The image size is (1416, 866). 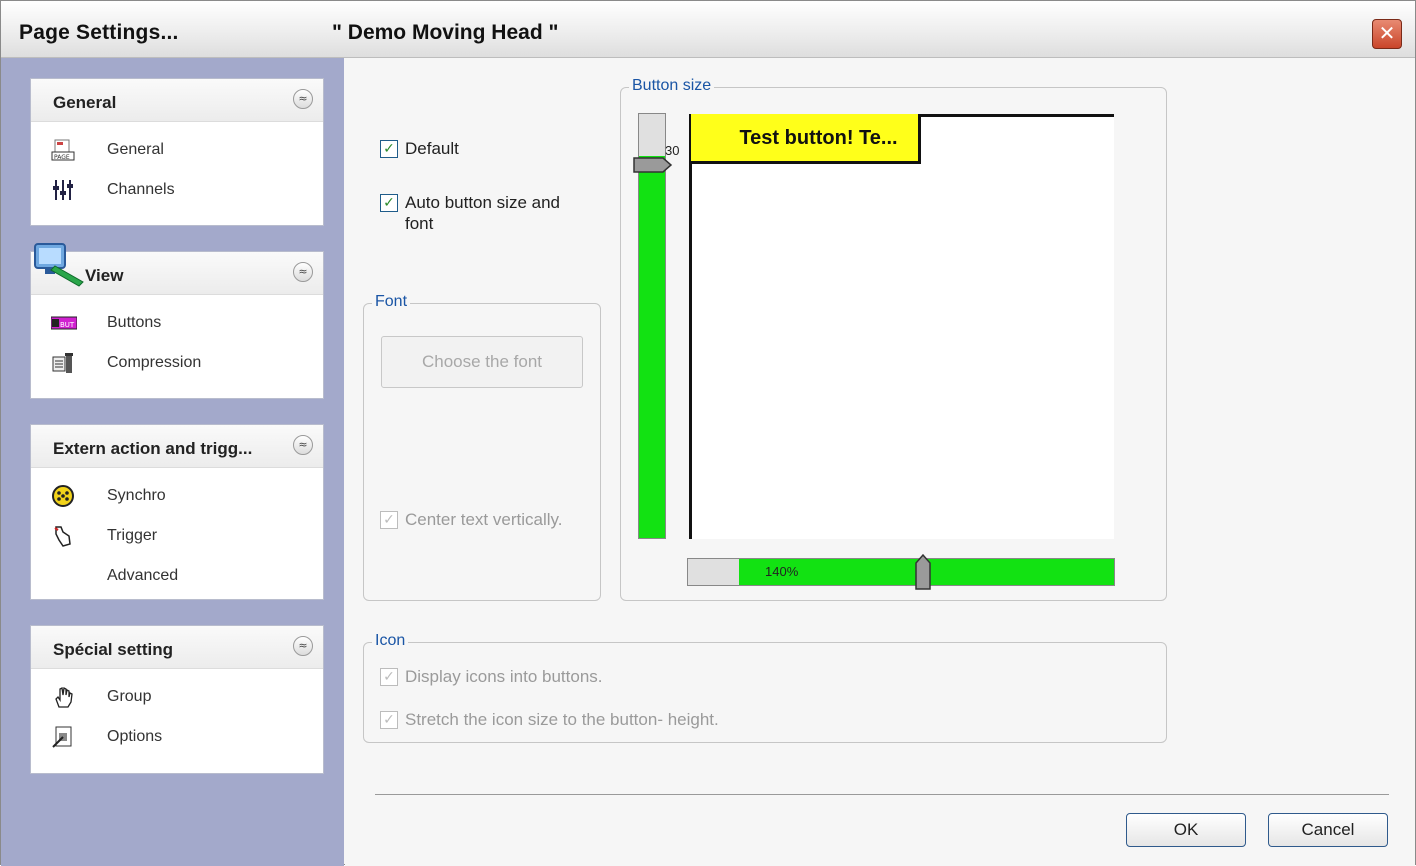 What do you see at coordinates (62, 157) in the screenshot?
I see `svg-text: PAGE` at bounding box center [62, 157].